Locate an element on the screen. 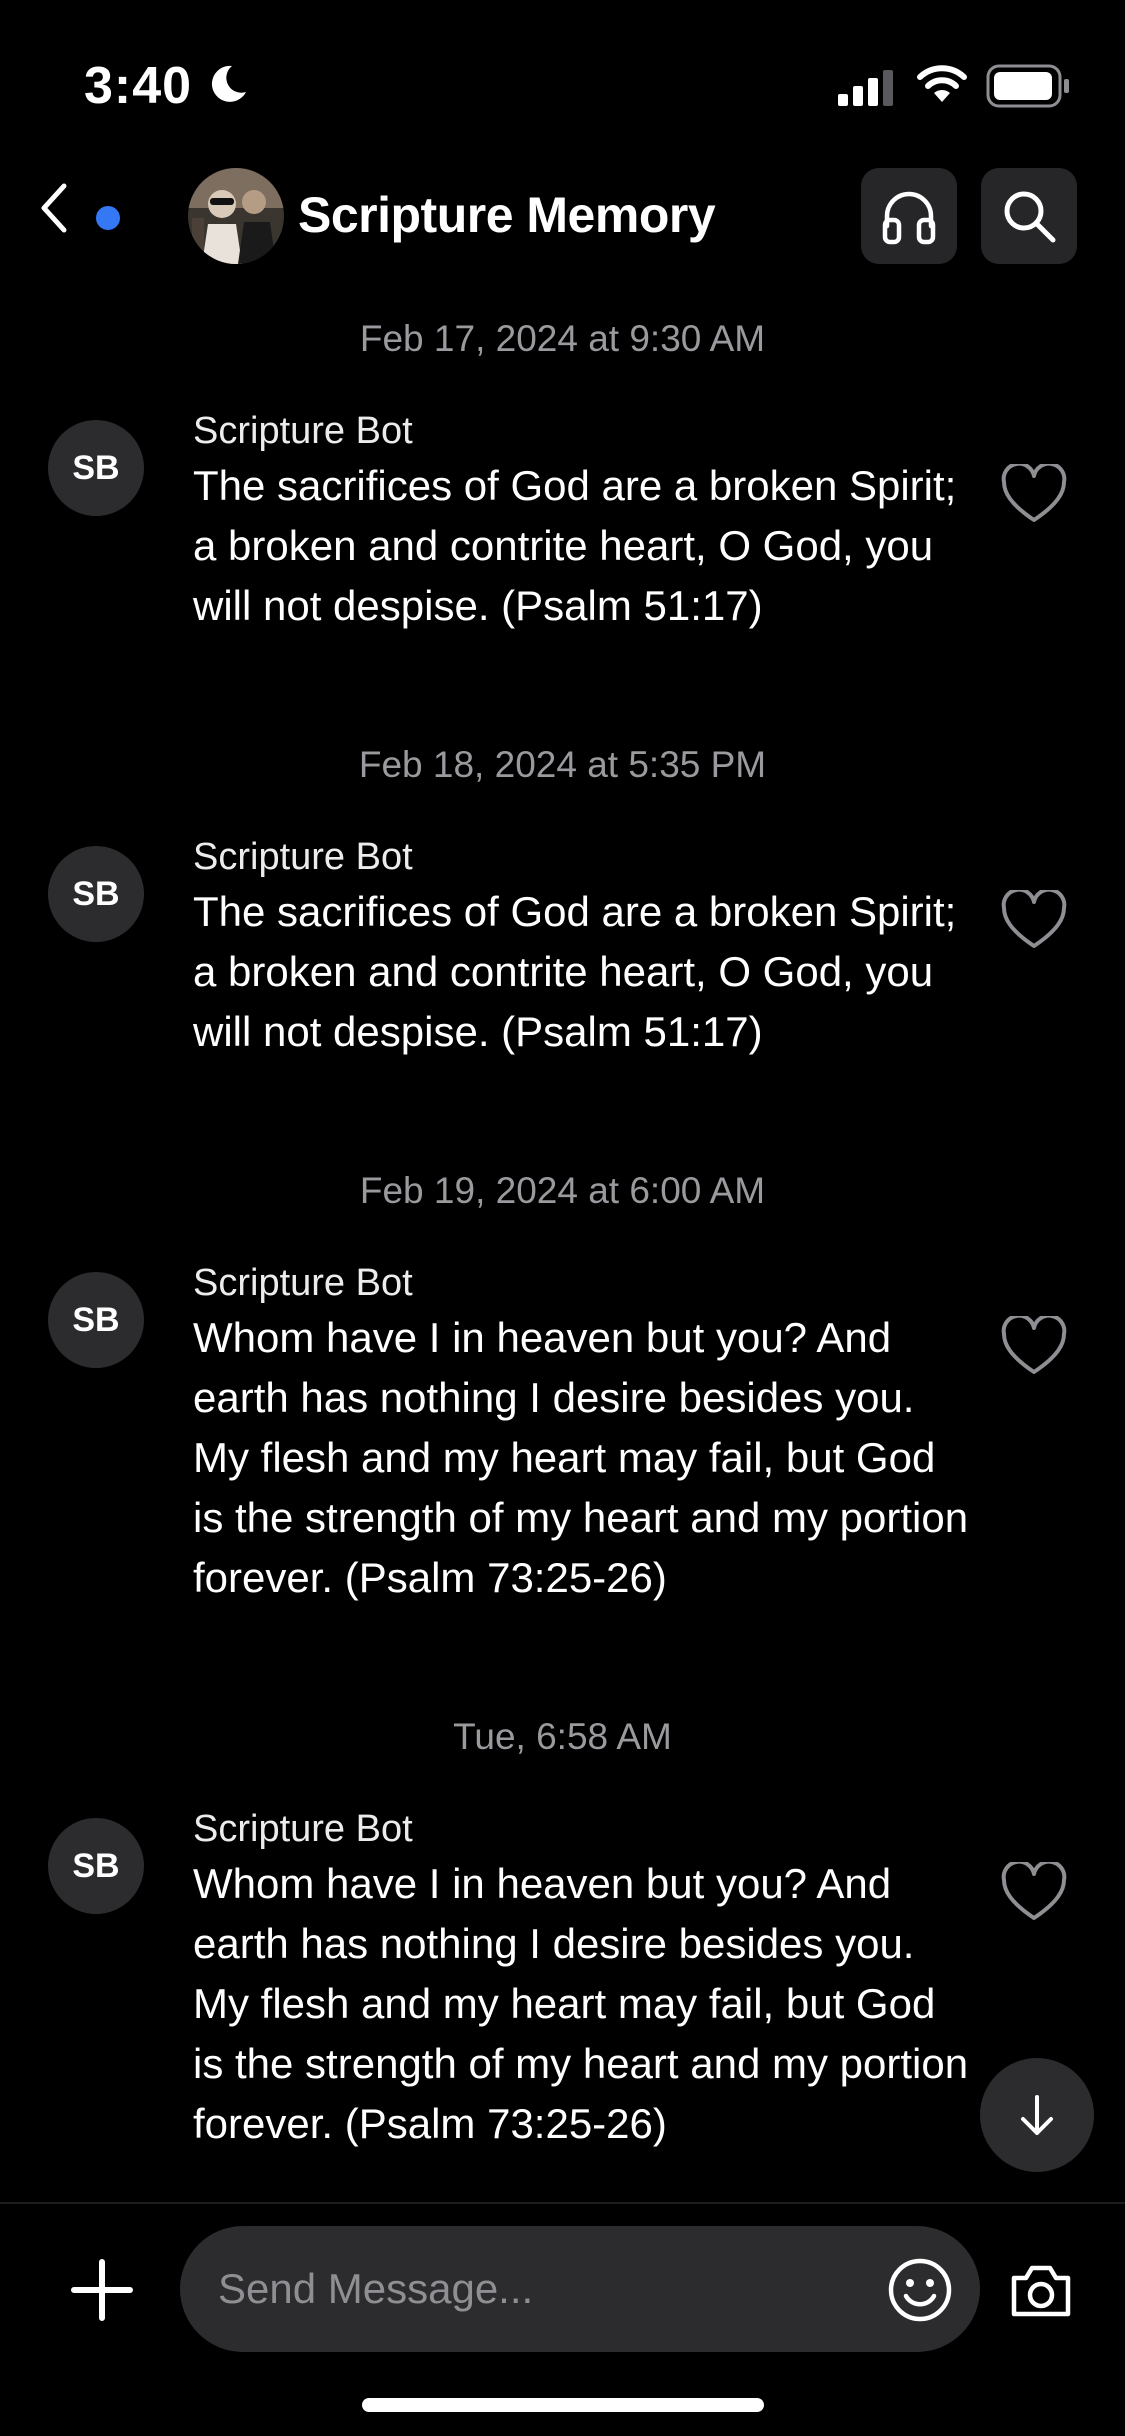 The image size is (1125, 2436). status-bar: 3:40 is located at coordinates (562, 75).